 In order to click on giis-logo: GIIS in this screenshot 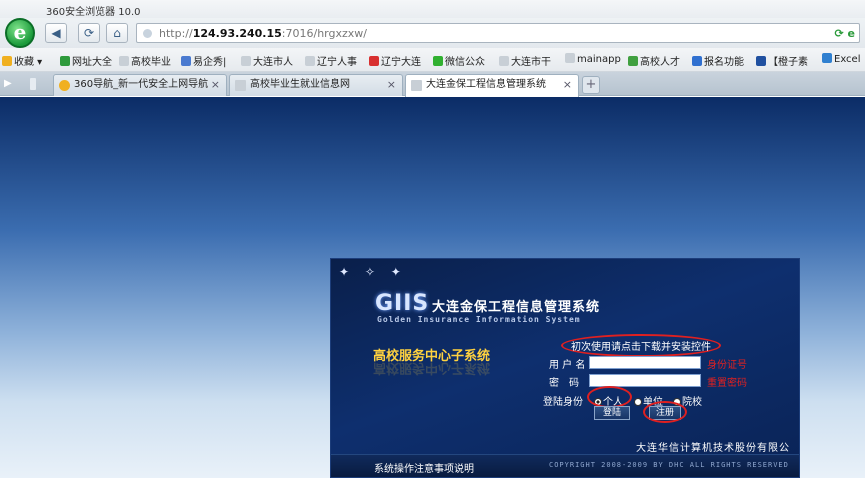, I will do `click(402, 303)`.